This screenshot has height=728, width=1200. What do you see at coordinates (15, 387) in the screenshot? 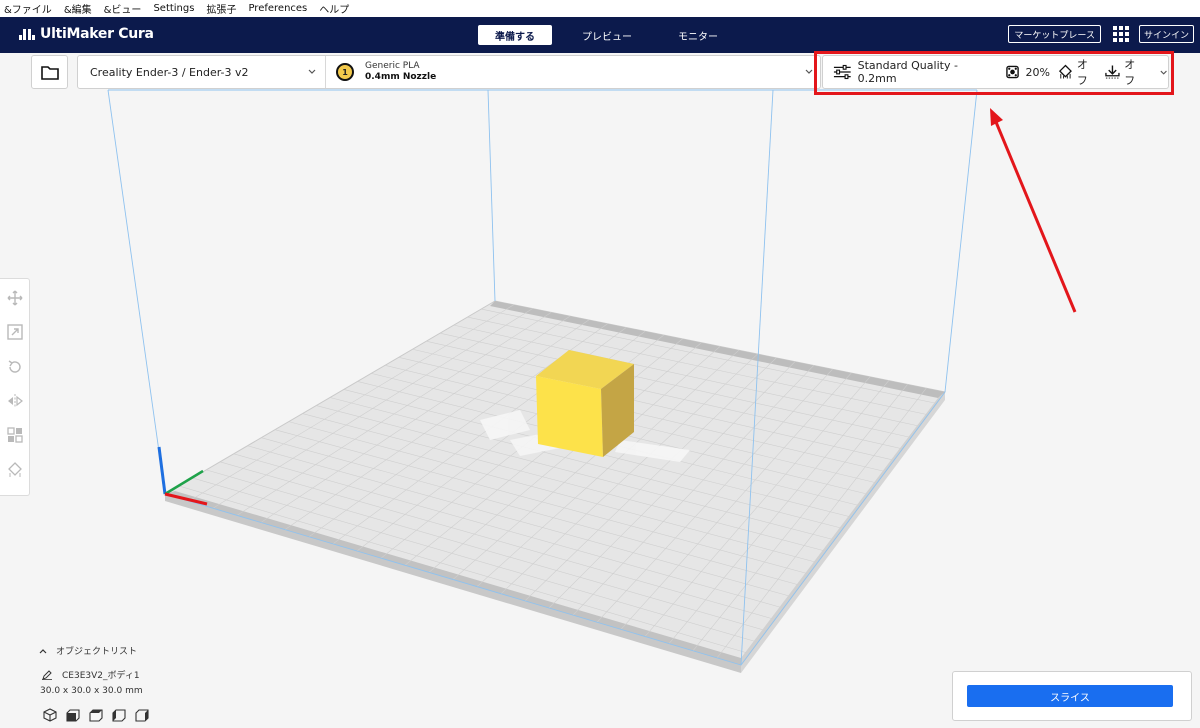
I see `tool-bar` at bounding box center [15, 387].